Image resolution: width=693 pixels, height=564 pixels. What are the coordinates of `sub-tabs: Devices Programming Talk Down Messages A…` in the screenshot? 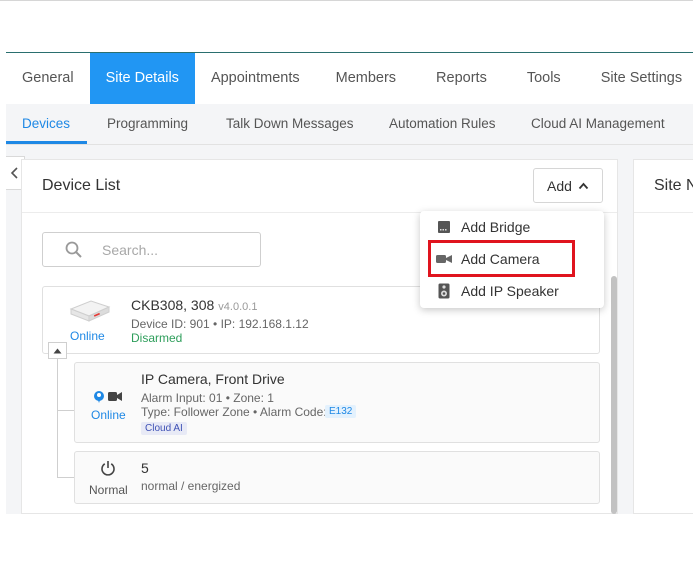 It's located at (349, 124).